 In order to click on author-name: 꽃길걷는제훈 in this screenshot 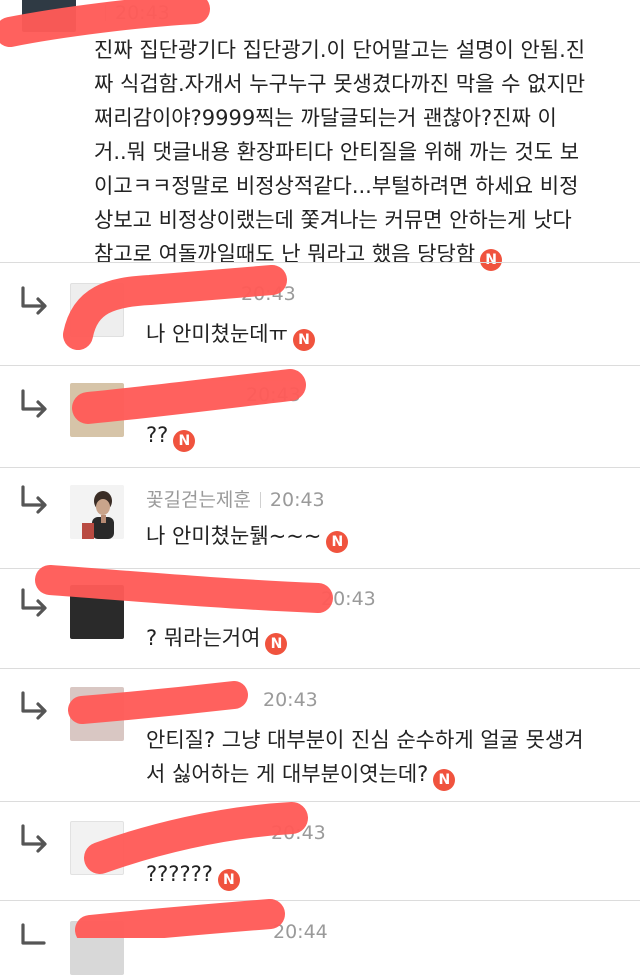, I will do `click(198, 500)`.